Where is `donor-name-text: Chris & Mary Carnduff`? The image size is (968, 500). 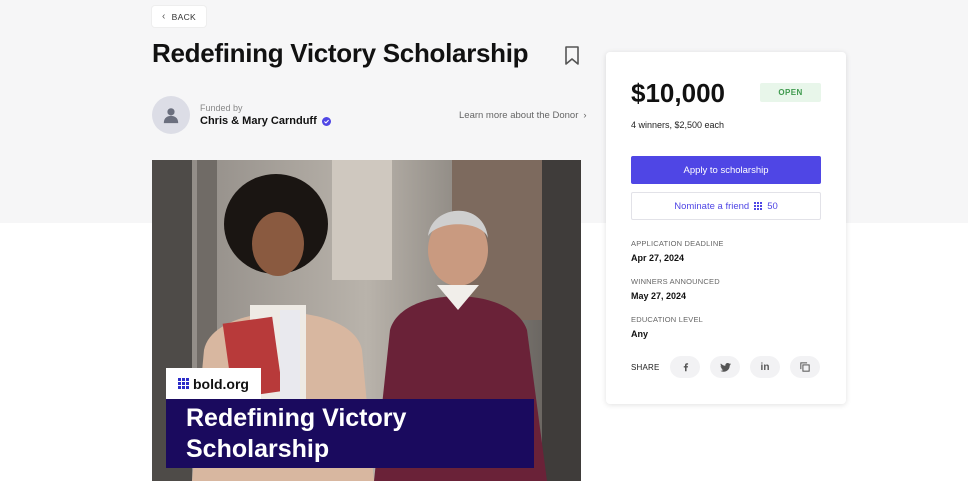
donor-name-text: Chris & Mary Carnduff is located at coordinates (258, 121).